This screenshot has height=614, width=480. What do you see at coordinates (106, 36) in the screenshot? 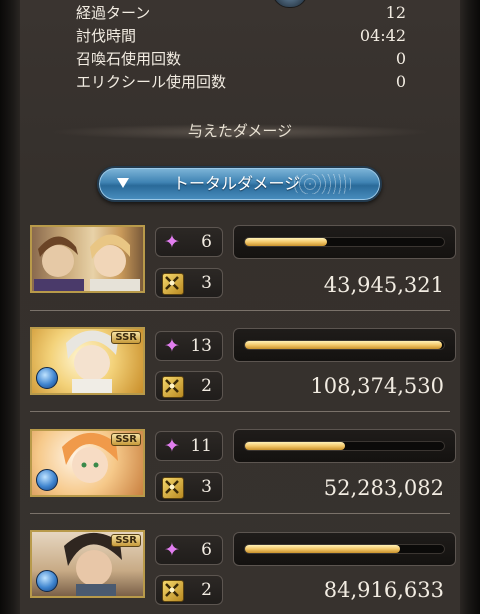
I see `stat-label: 討伐時間` at bounding box center [106, 36].